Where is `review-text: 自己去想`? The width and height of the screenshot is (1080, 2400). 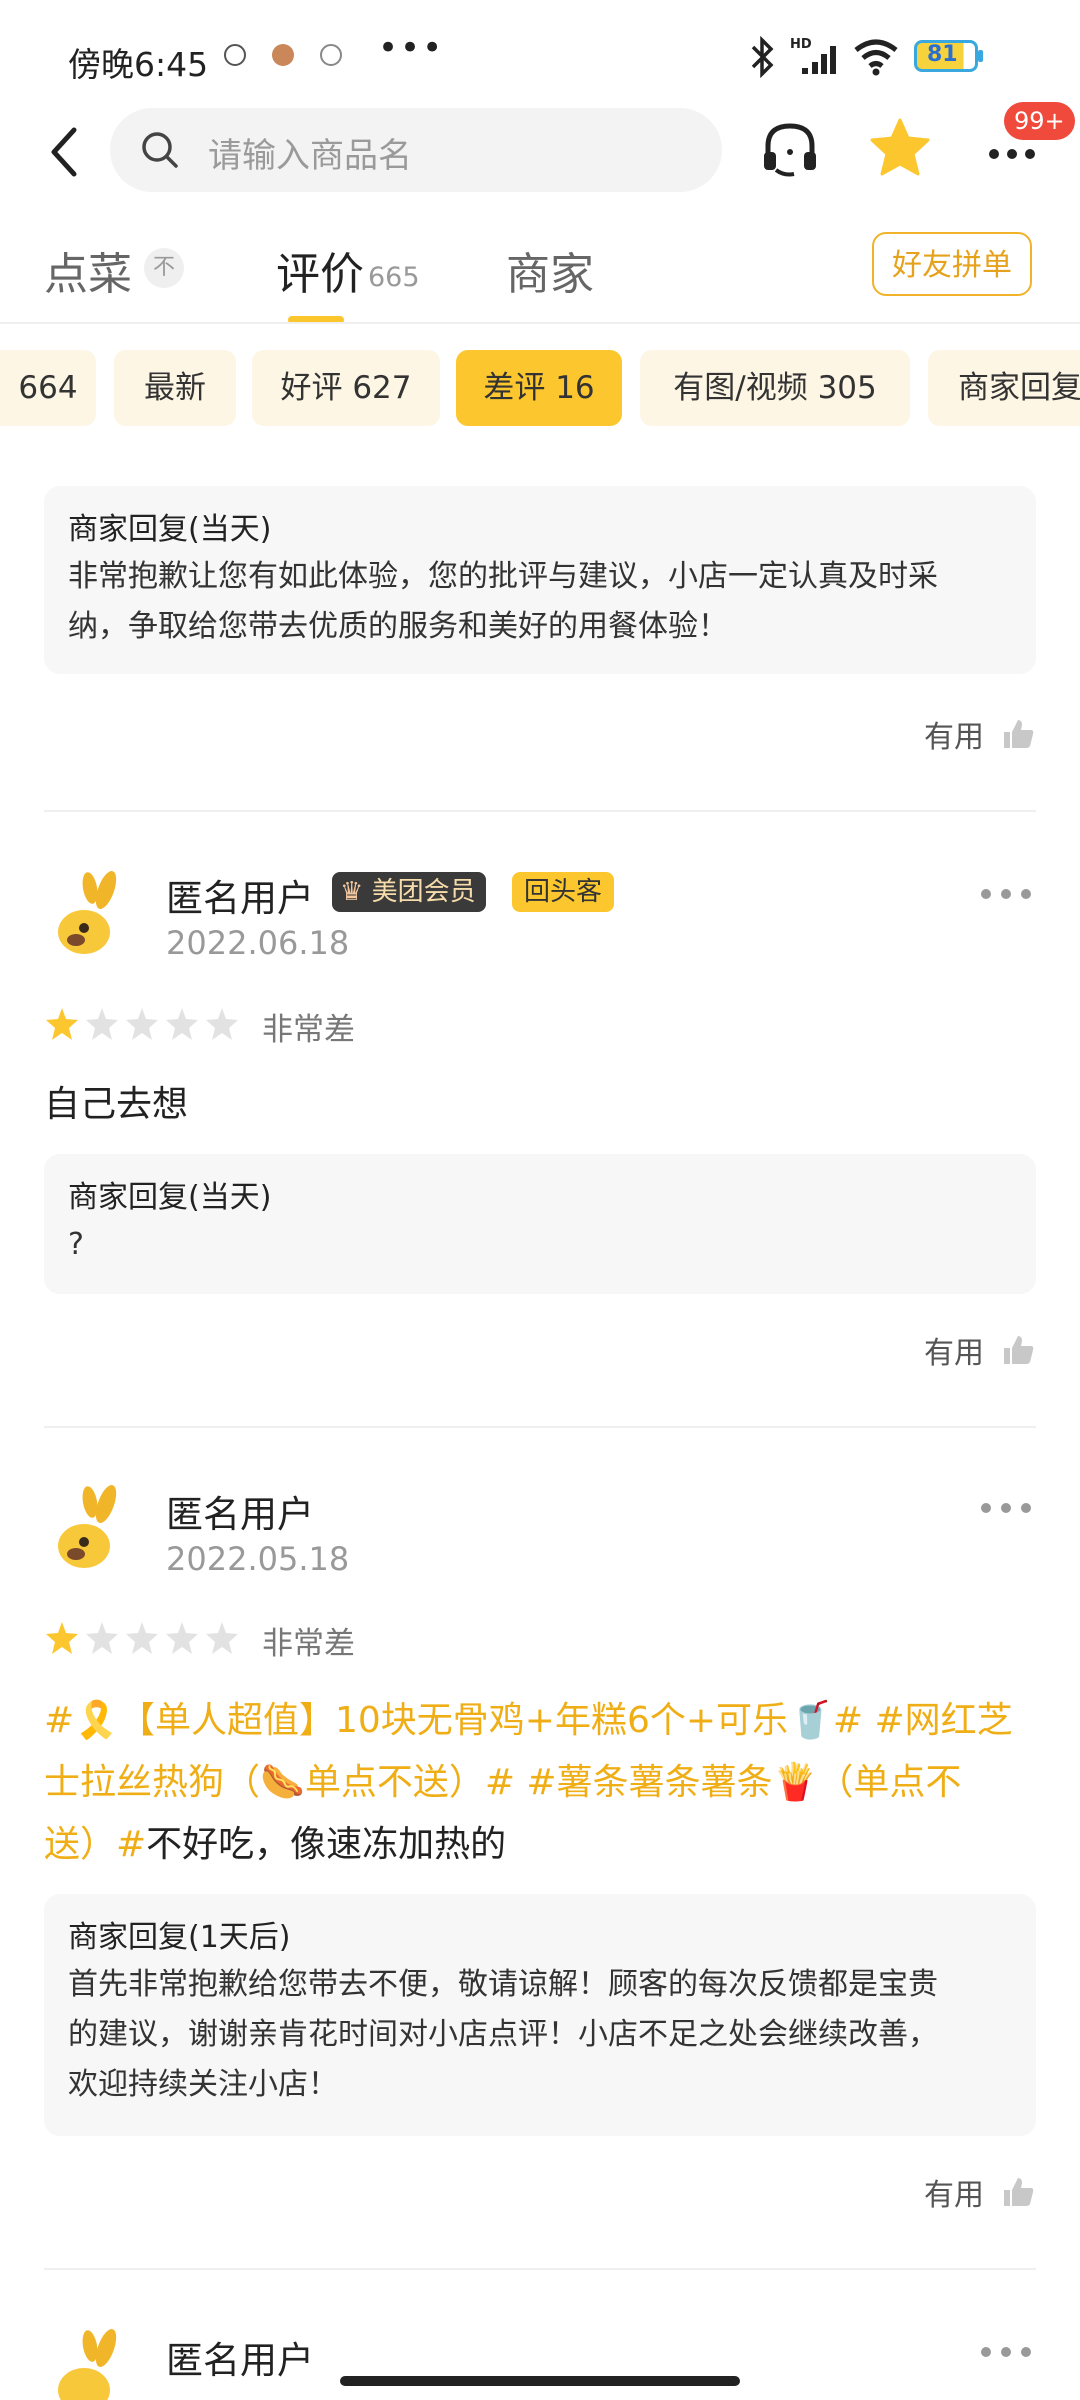 review-text: 自己去想 is located at coordinates (116, 1104).